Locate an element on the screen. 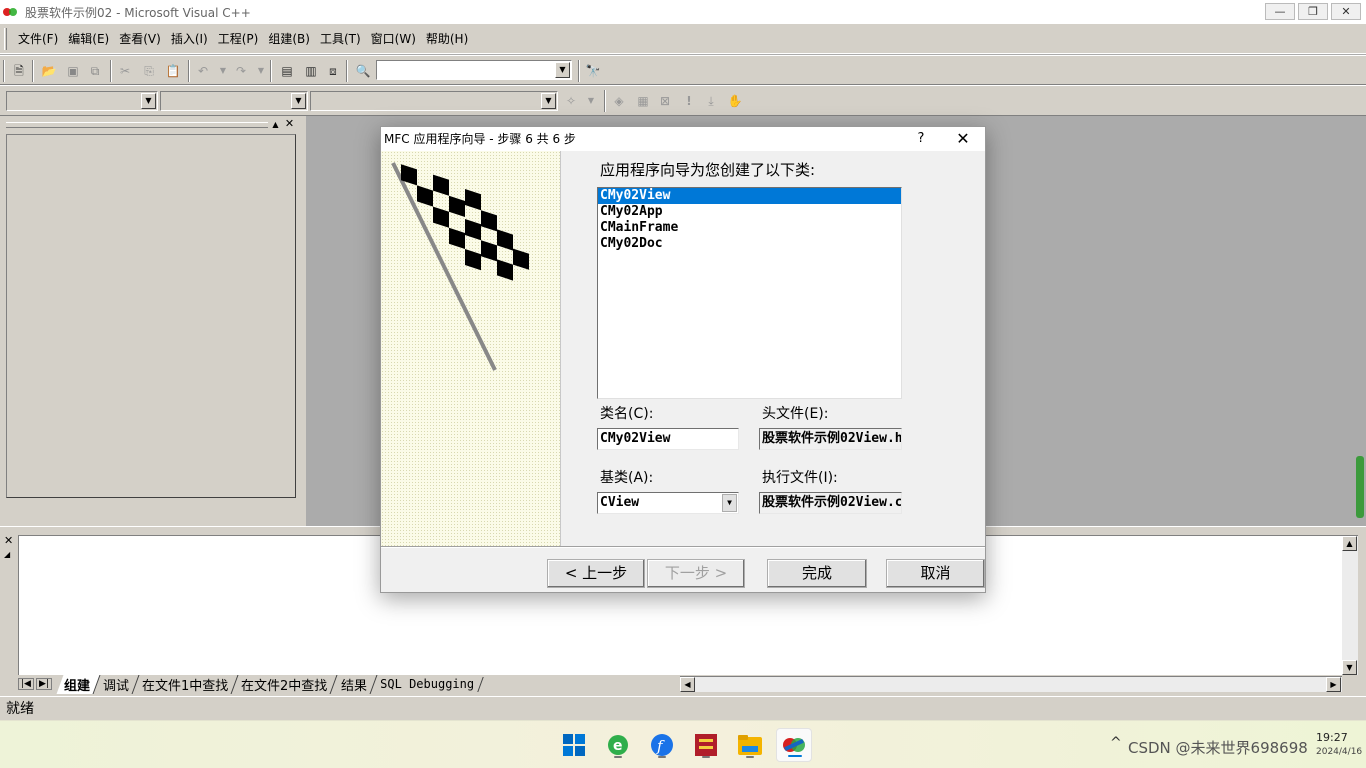 The height and width of the screenshot is (768, 1366). cut-icon: ✂ is located at coordinates (125, 71).